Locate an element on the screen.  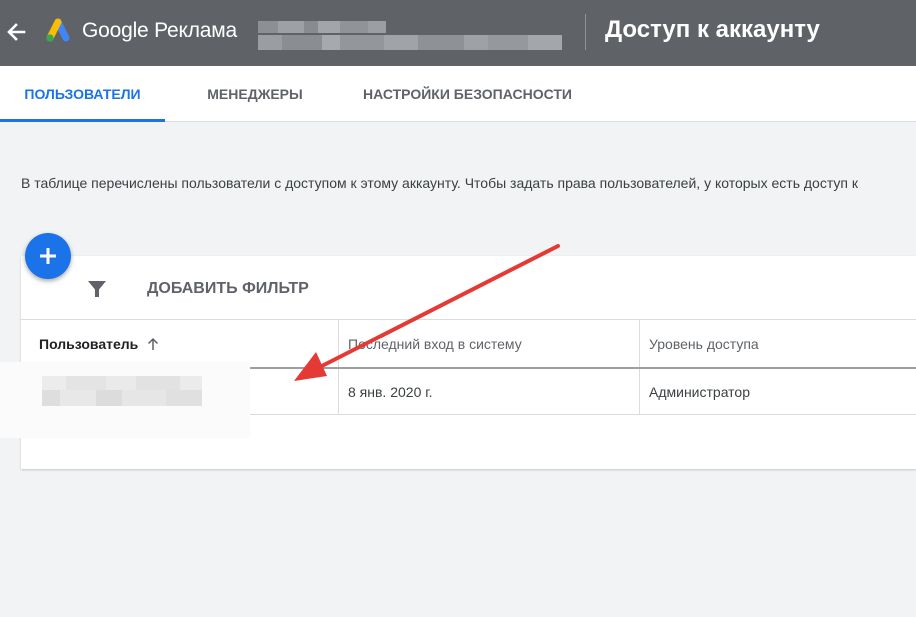
cell-user-email is located at coordinates (125, 400).